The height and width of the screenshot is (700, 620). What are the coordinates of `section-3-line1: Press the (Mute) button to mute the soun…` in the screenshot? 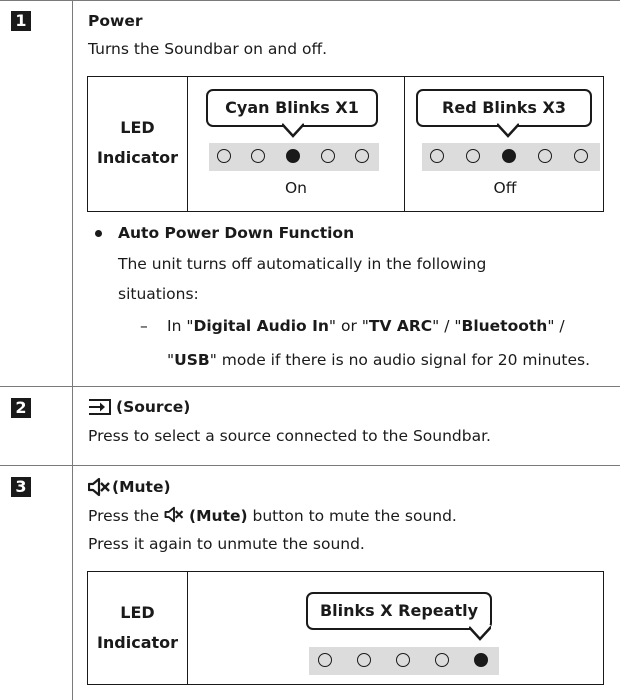 It's located at (272, 515).